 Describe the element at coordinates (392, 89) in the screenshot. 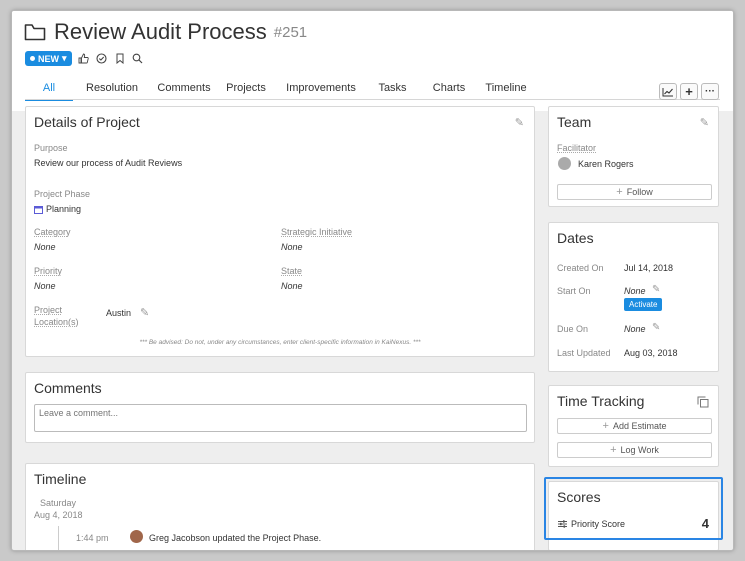

I see `tab-tasks: Tasks` at that location.